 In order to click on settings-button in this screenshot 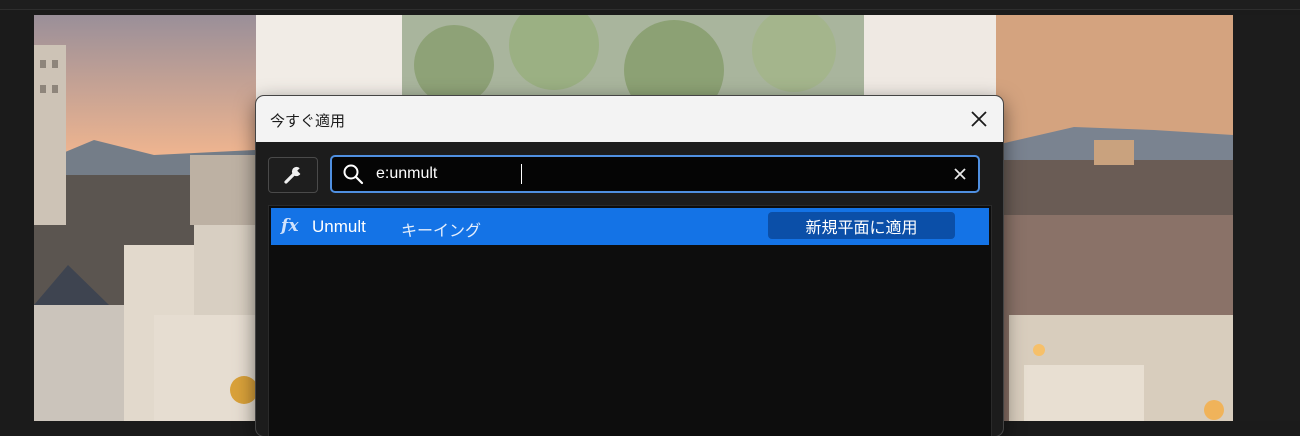, I will do `click(293, 175)`.